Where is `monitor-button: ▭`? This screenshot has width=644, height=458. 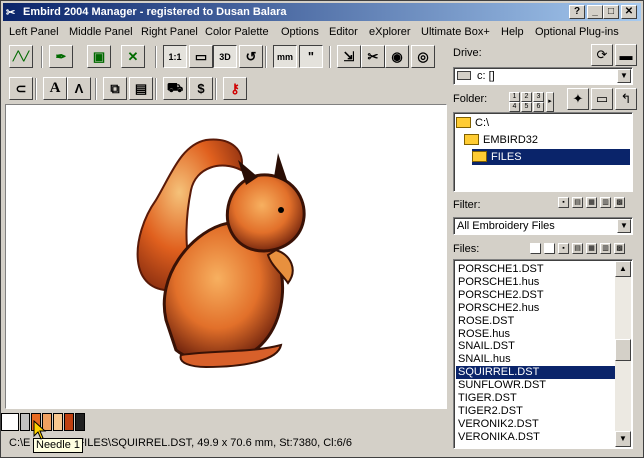 monitor-button: ▭ is located at coordinates (201, 56).